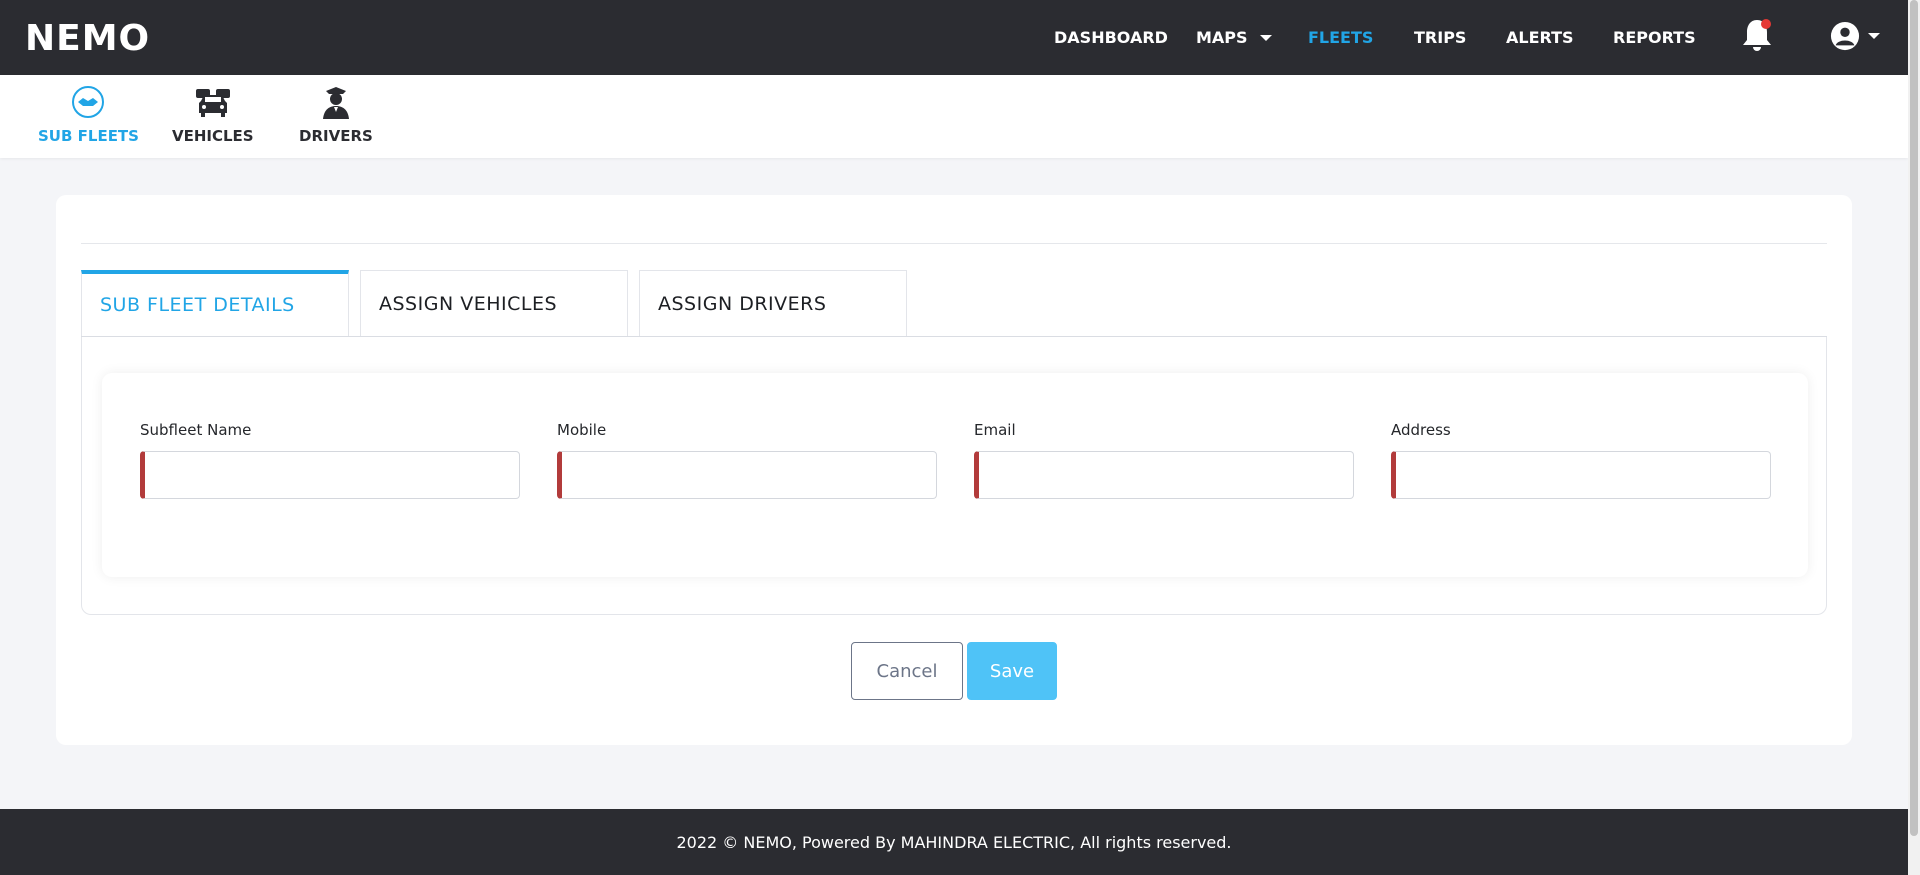 The height and width of the screenshot is (875, 1920). Describe the element at coordinates (582, 430) in the screenshot. I see `mobile-label: Mobile` at that location.